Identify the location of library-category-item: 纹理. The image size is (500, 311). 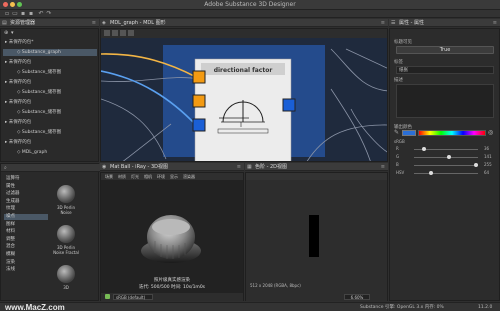
(26, 209).